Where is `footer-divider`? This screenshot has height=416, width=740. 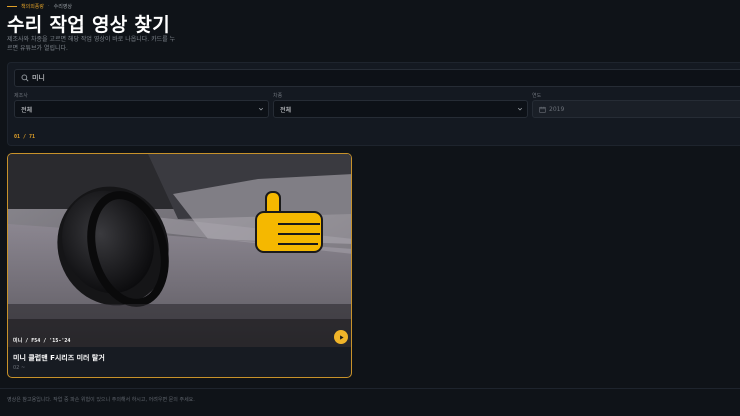 footer-divider is located at coordinates (370, 388).